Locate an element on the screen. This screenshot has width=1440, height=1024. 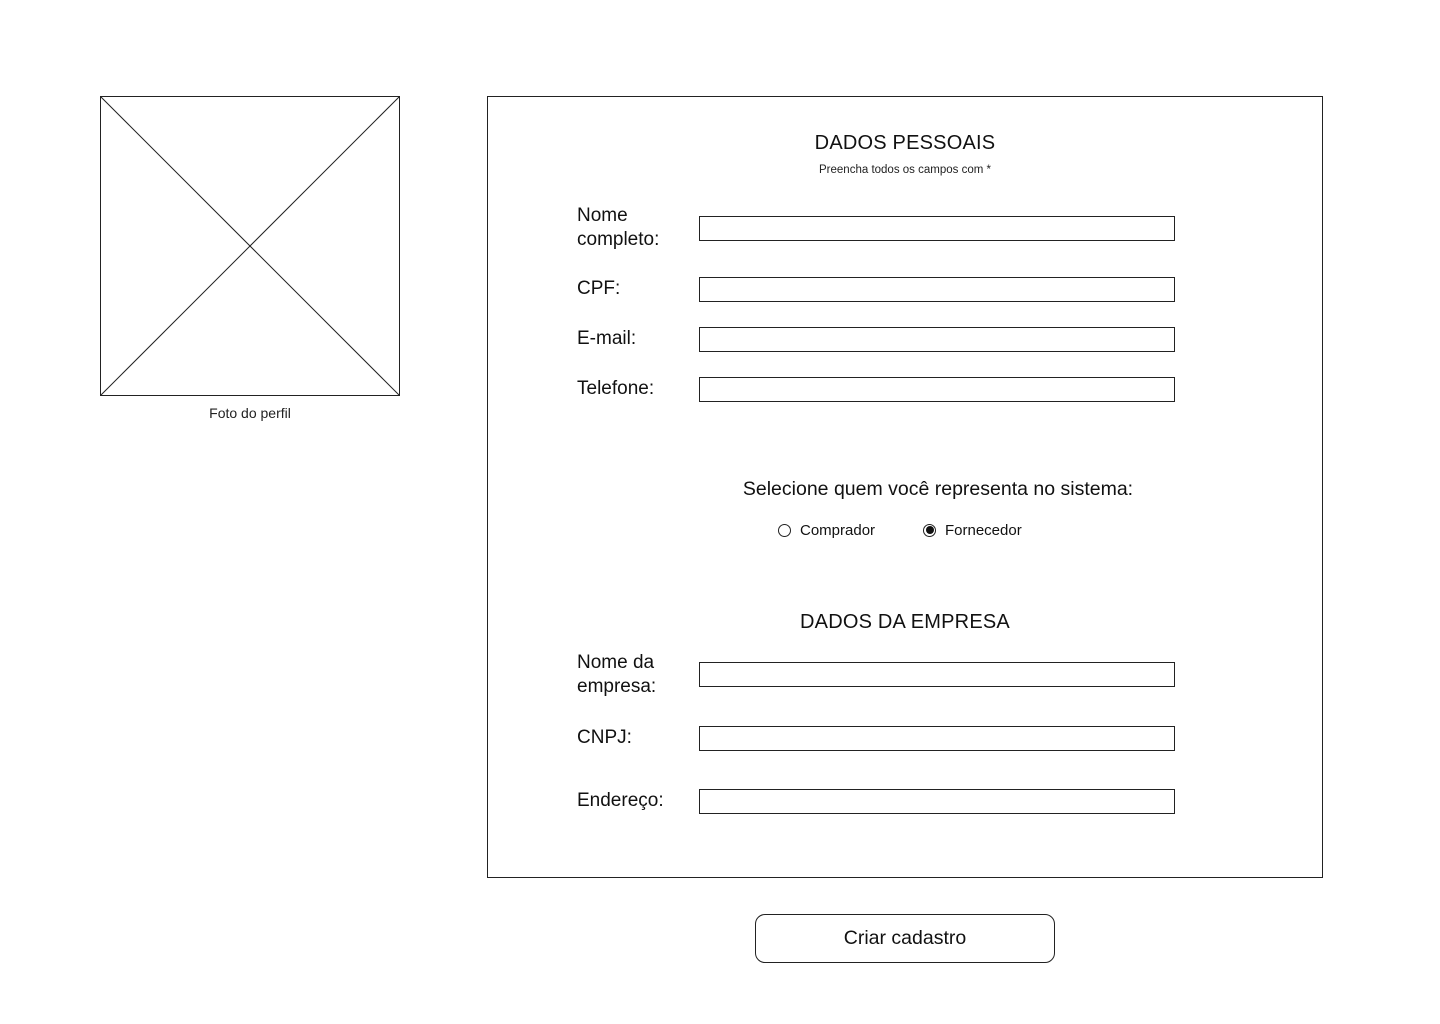
image-placeholder-icon is located at coordinates (250, 246).